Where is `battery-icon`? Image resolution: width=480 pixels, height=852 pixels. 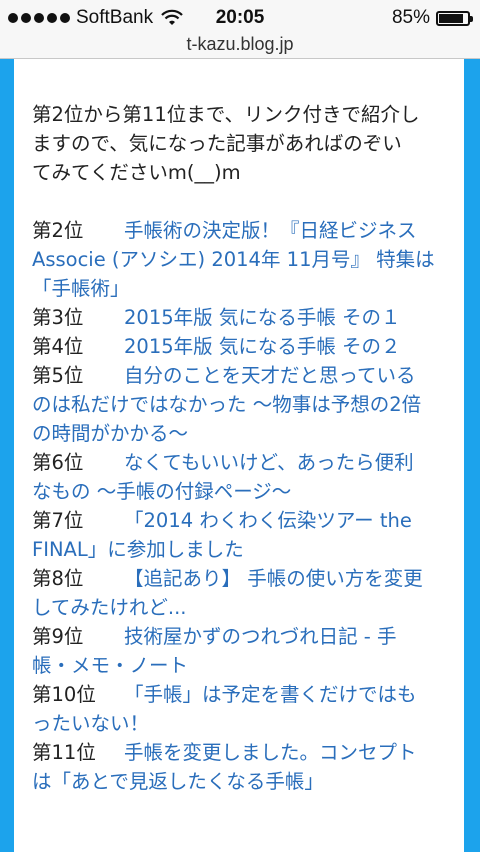 battery-icon is located at coordinates (454, 18).